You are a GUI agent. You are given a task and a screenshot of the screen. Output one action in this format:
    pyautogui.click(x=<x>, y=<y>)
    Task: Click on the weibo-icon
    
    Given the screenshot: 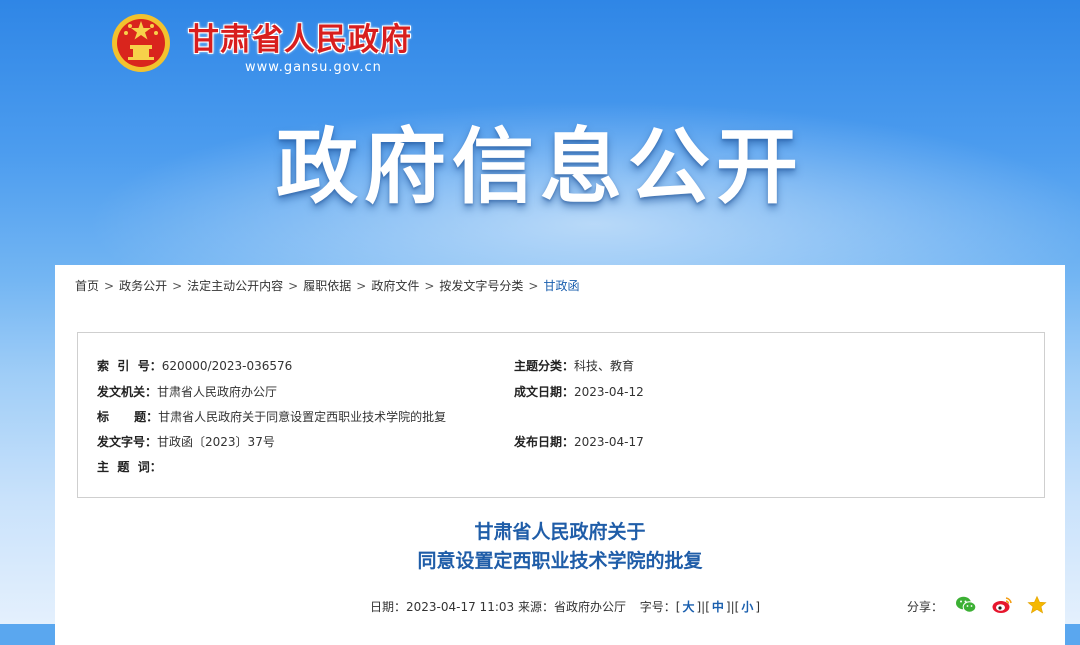 What is the action you would take?
    pyautogui.click(x=1002, y=605)
    